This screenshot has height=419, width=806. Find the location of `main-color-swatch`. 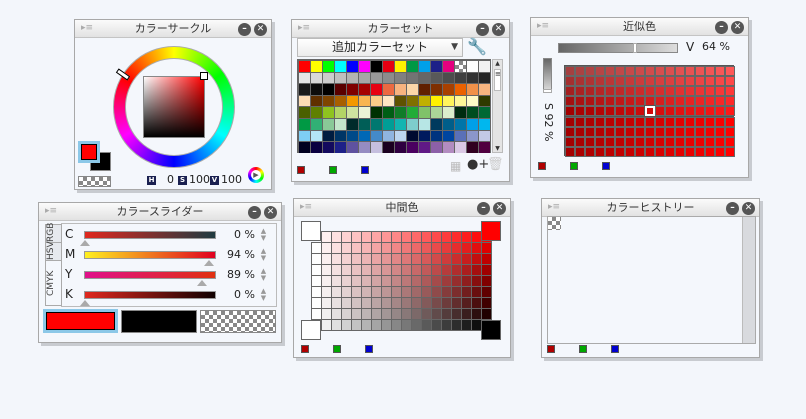

main-color-swatch is located at coordinates (89, 152).